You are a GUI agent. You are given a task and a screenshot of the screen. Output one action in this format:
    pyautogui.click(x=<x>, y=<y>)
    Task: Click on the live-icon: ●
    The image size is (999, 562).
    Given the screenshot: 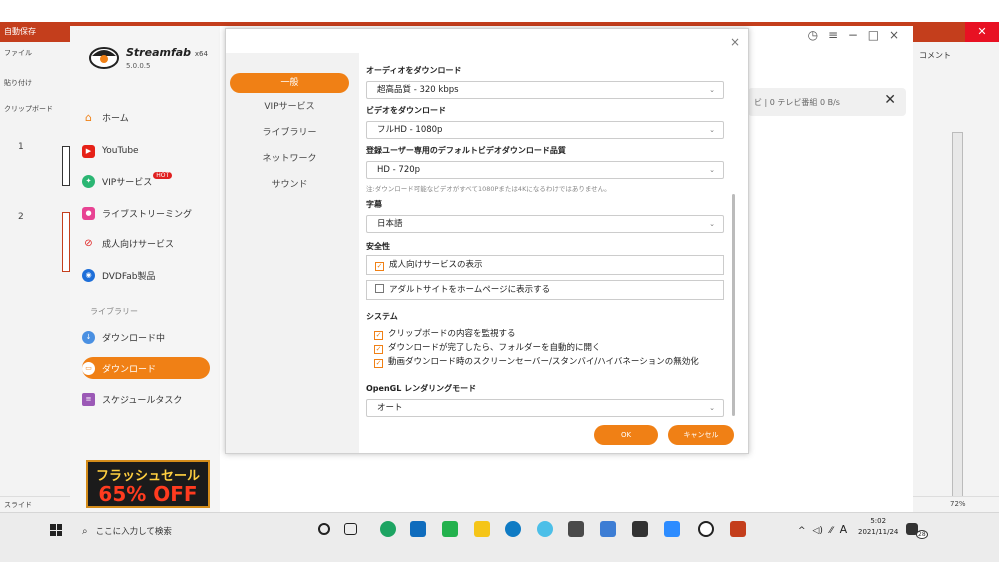 What is the action you would take?
    pyautogui.click(x=88, y=213)
    